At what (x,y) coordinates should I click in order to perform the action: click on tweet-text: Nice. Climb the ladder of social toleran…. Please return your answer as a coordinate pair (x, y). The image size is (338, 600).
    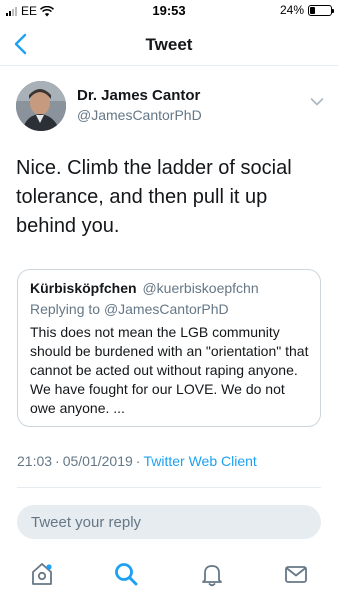
    Looking at the image, I should click on (154, 197).